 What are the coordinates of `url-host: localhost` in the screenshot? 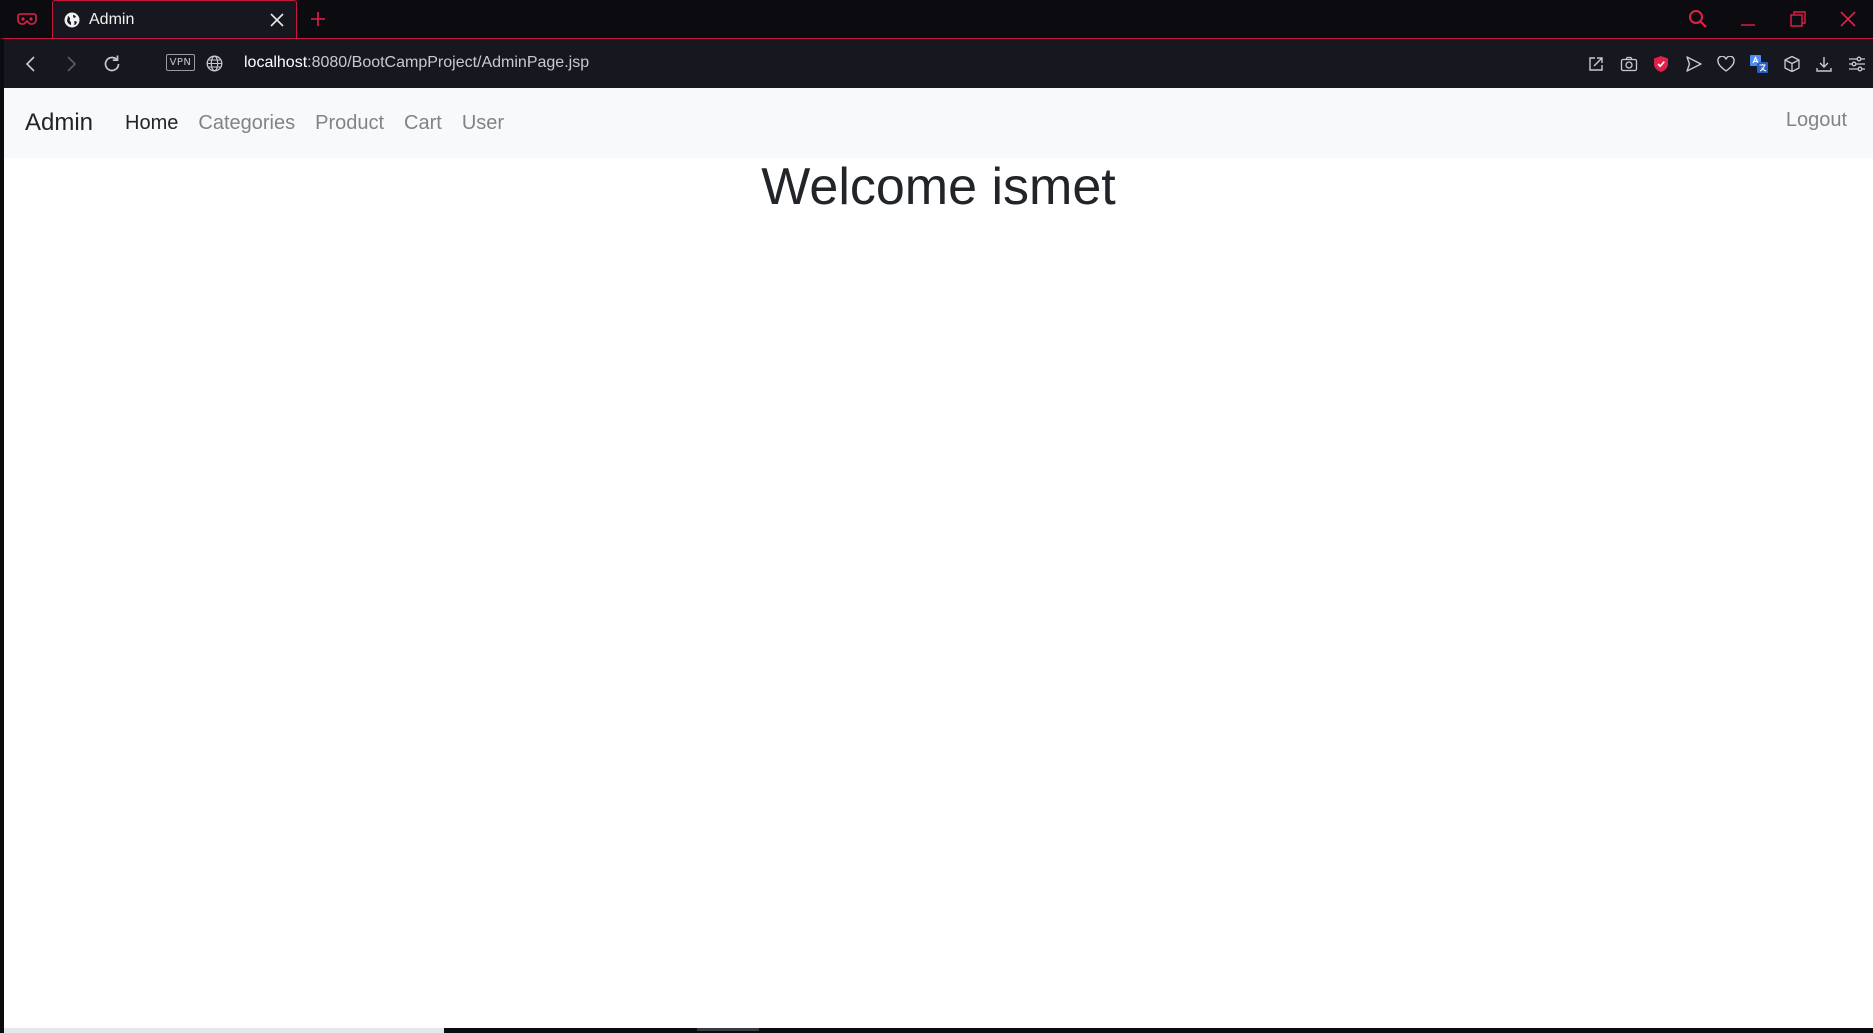 It's located at (276, 62).